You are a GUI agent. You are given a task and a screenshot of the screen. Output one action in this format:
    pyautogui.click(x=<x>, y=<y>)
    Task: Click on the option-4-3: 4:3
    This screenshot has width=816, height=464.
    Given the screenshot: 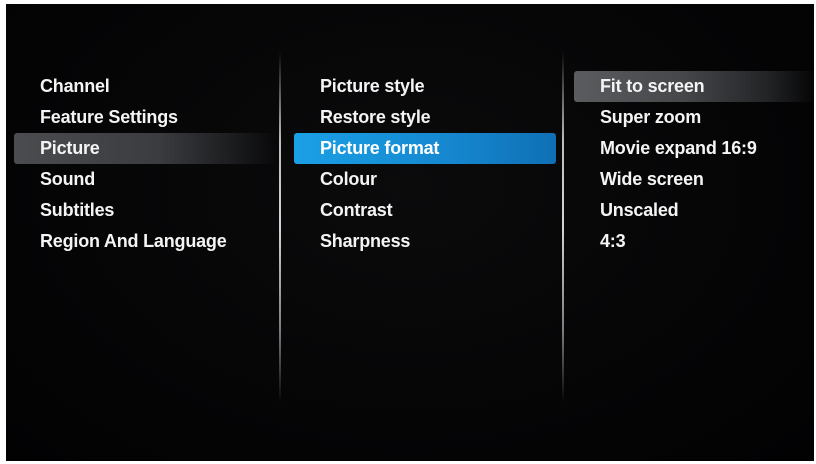 What is the action you would take?
    pyautogui.click(x=694, y=241)
    